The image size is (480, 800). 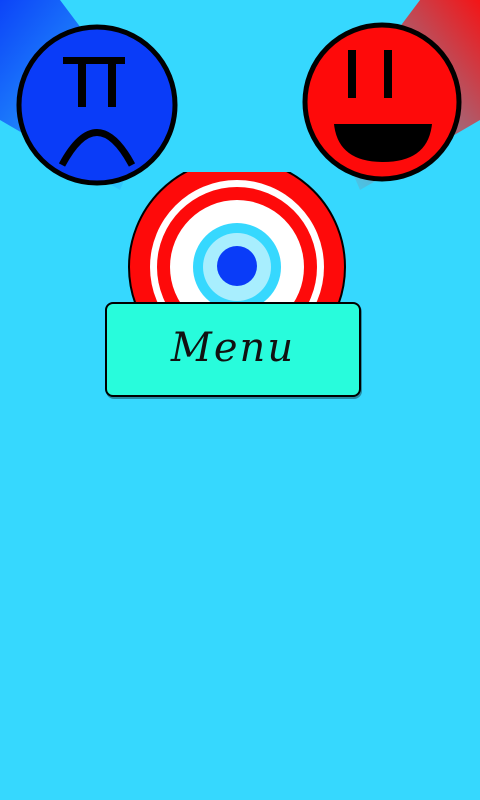 I want to click on blue-sad-face-icon, so click(x=89, y=95).